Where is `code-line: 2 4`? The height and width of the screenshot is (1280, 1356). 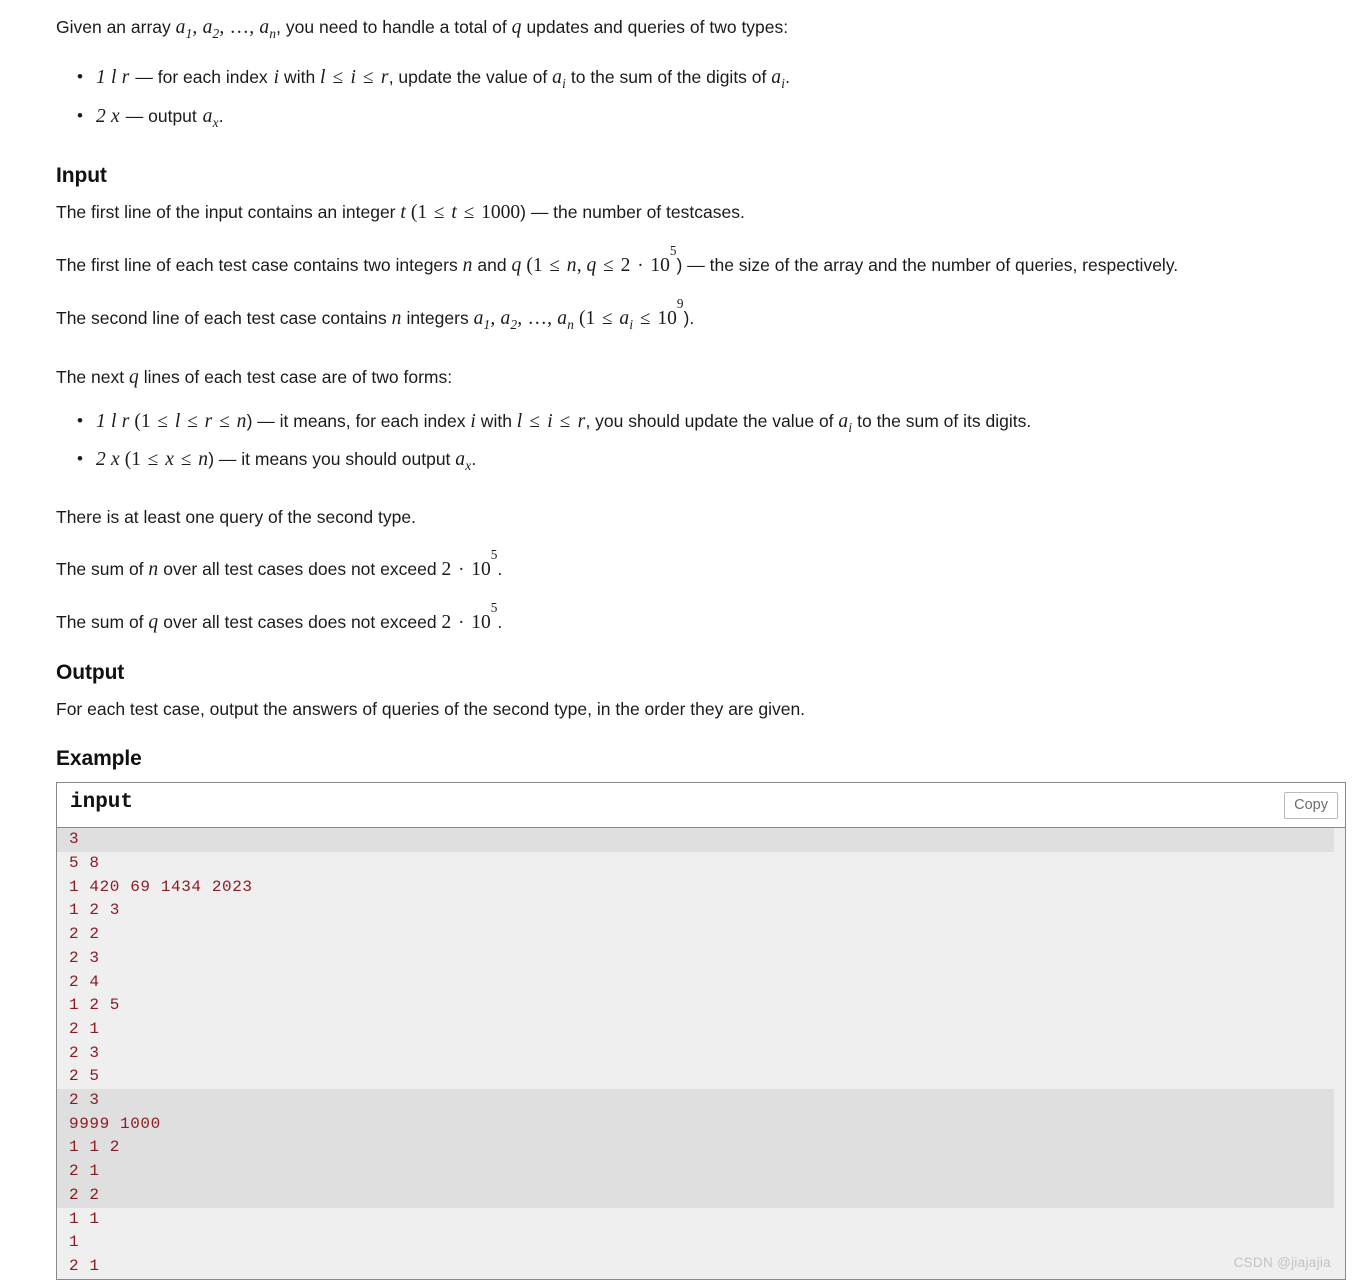
code-line: 2 4 is located at coordinates (84, 981).